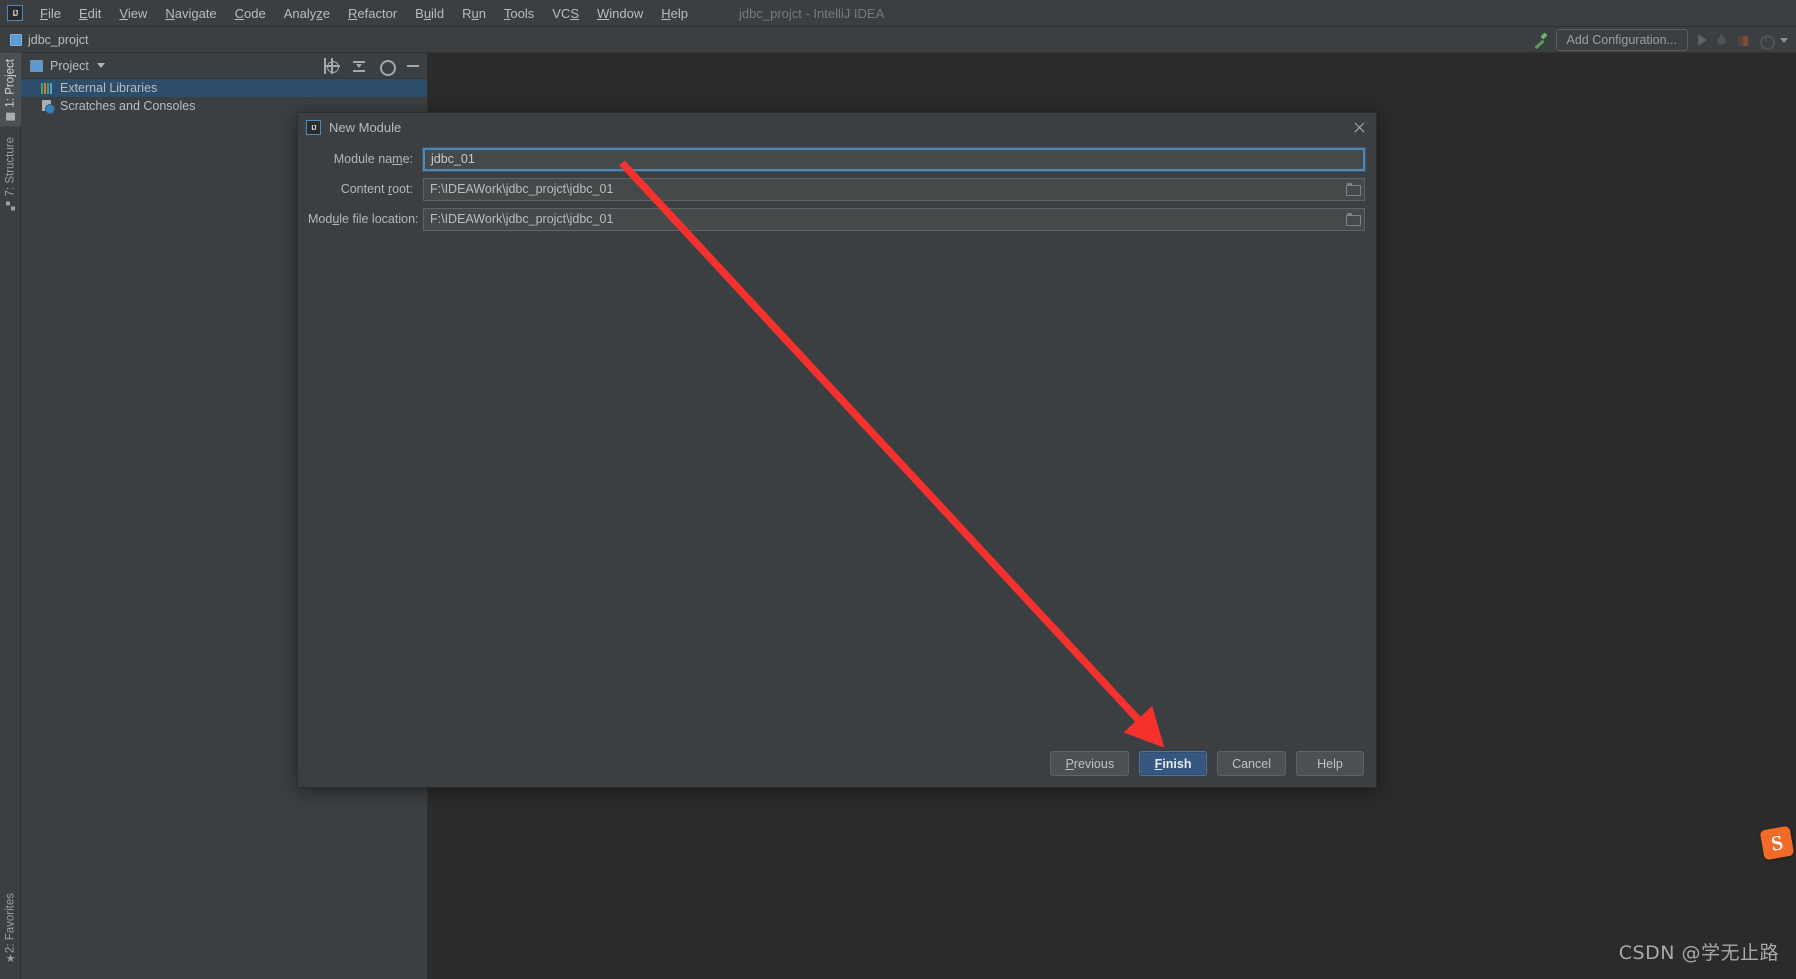  What do you see at coordinates (565, 13) in the screenshot?
I see `menu-item-vcs: VCS` at bounding box center [565, 13].